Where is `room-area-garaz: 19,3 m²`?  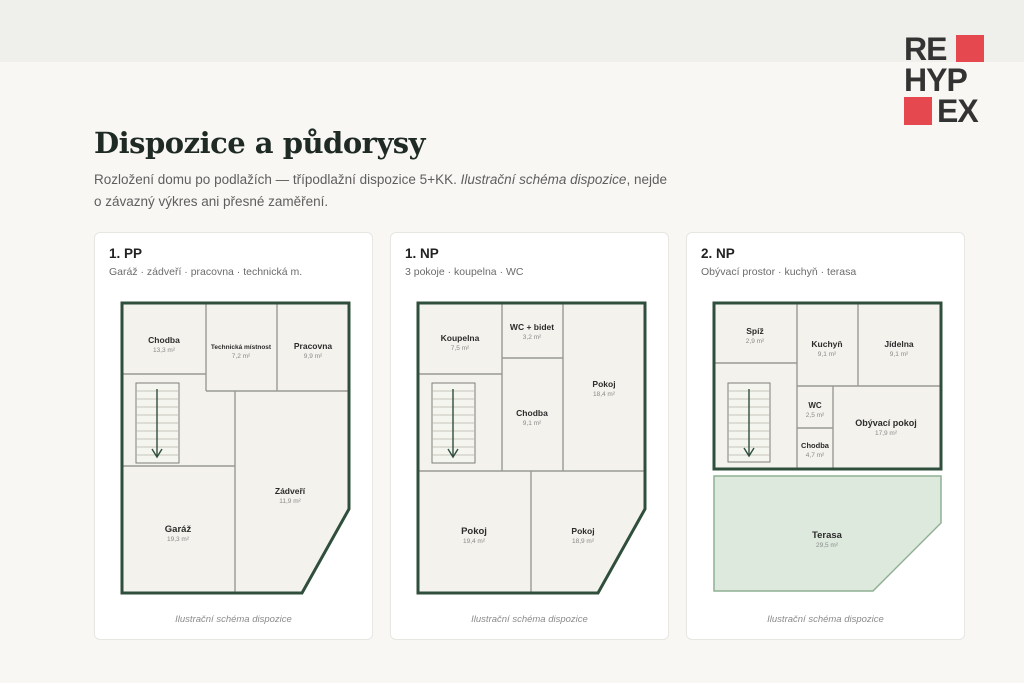 room-area-garaz: 19,3 m² is located at coordinates (178, 539).